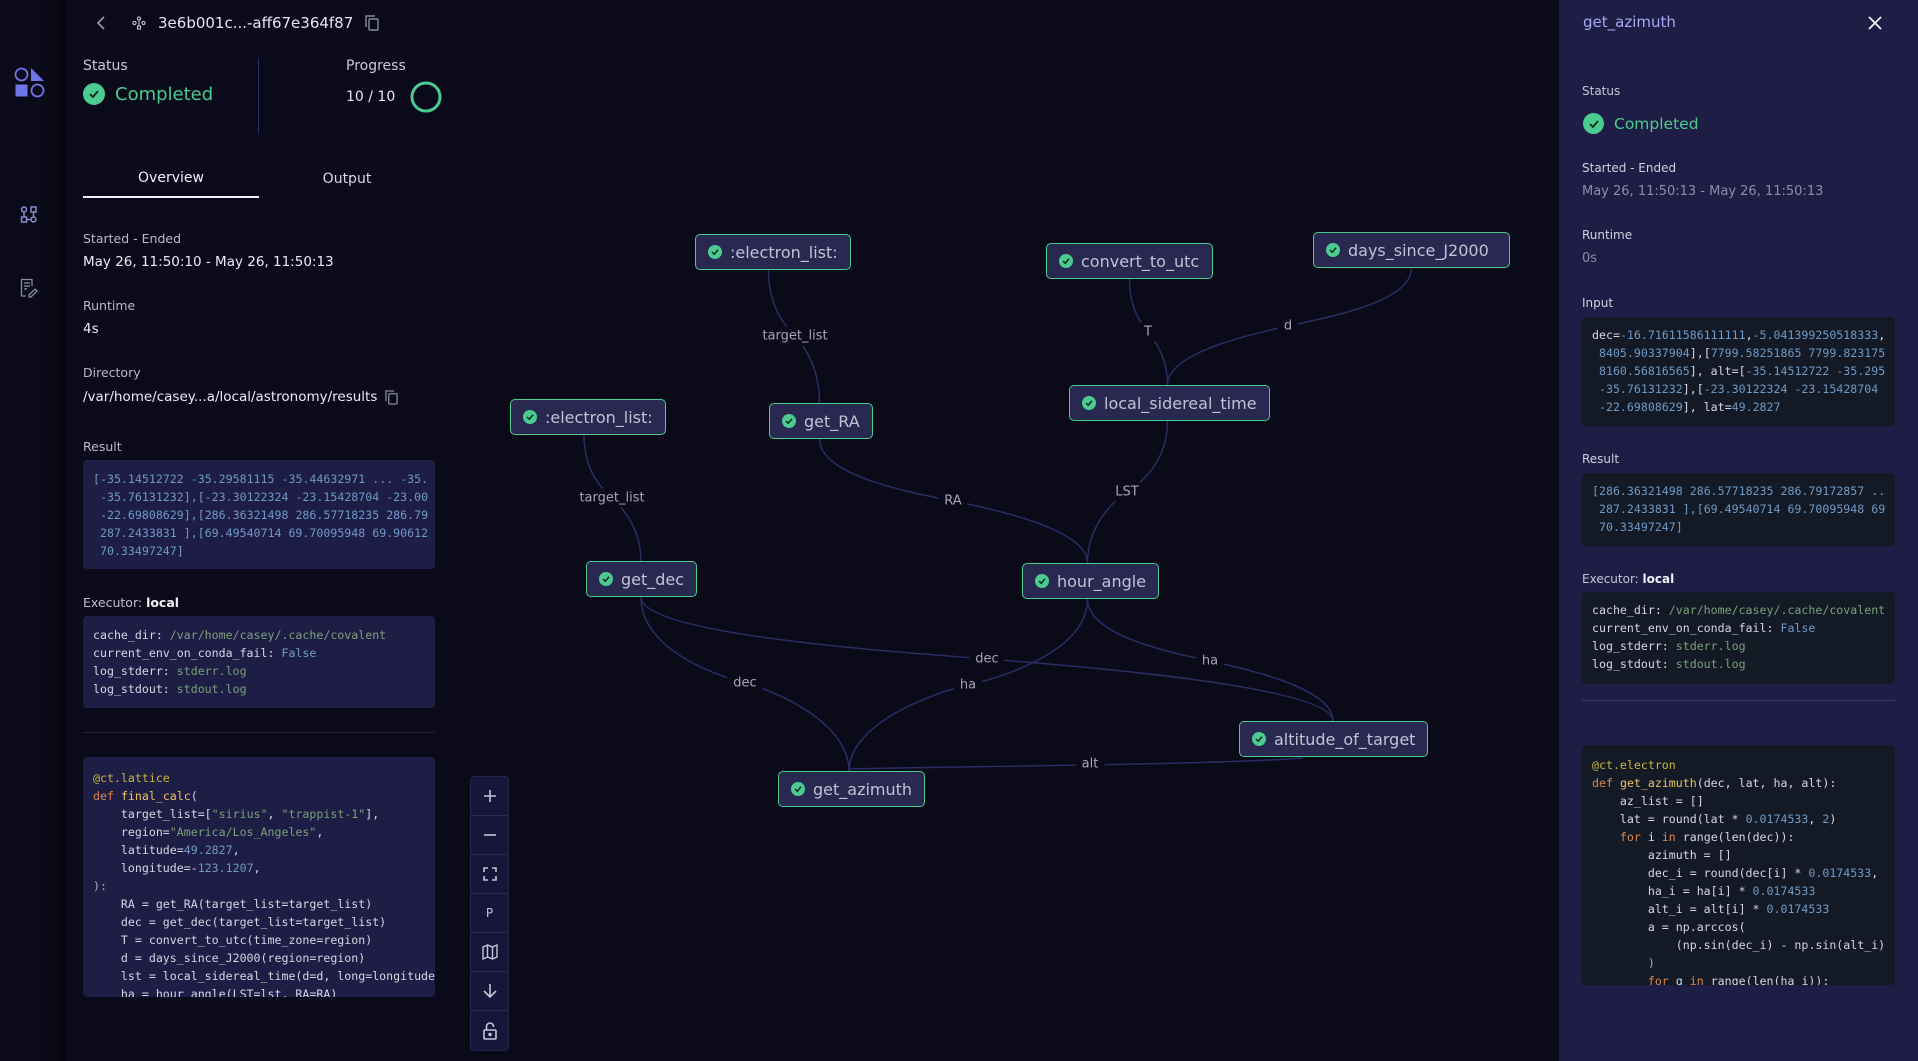 This screenshot has height=1061, width=1918. I want to click on drawer-executor-label: Executor: local, so click(1628, 579).